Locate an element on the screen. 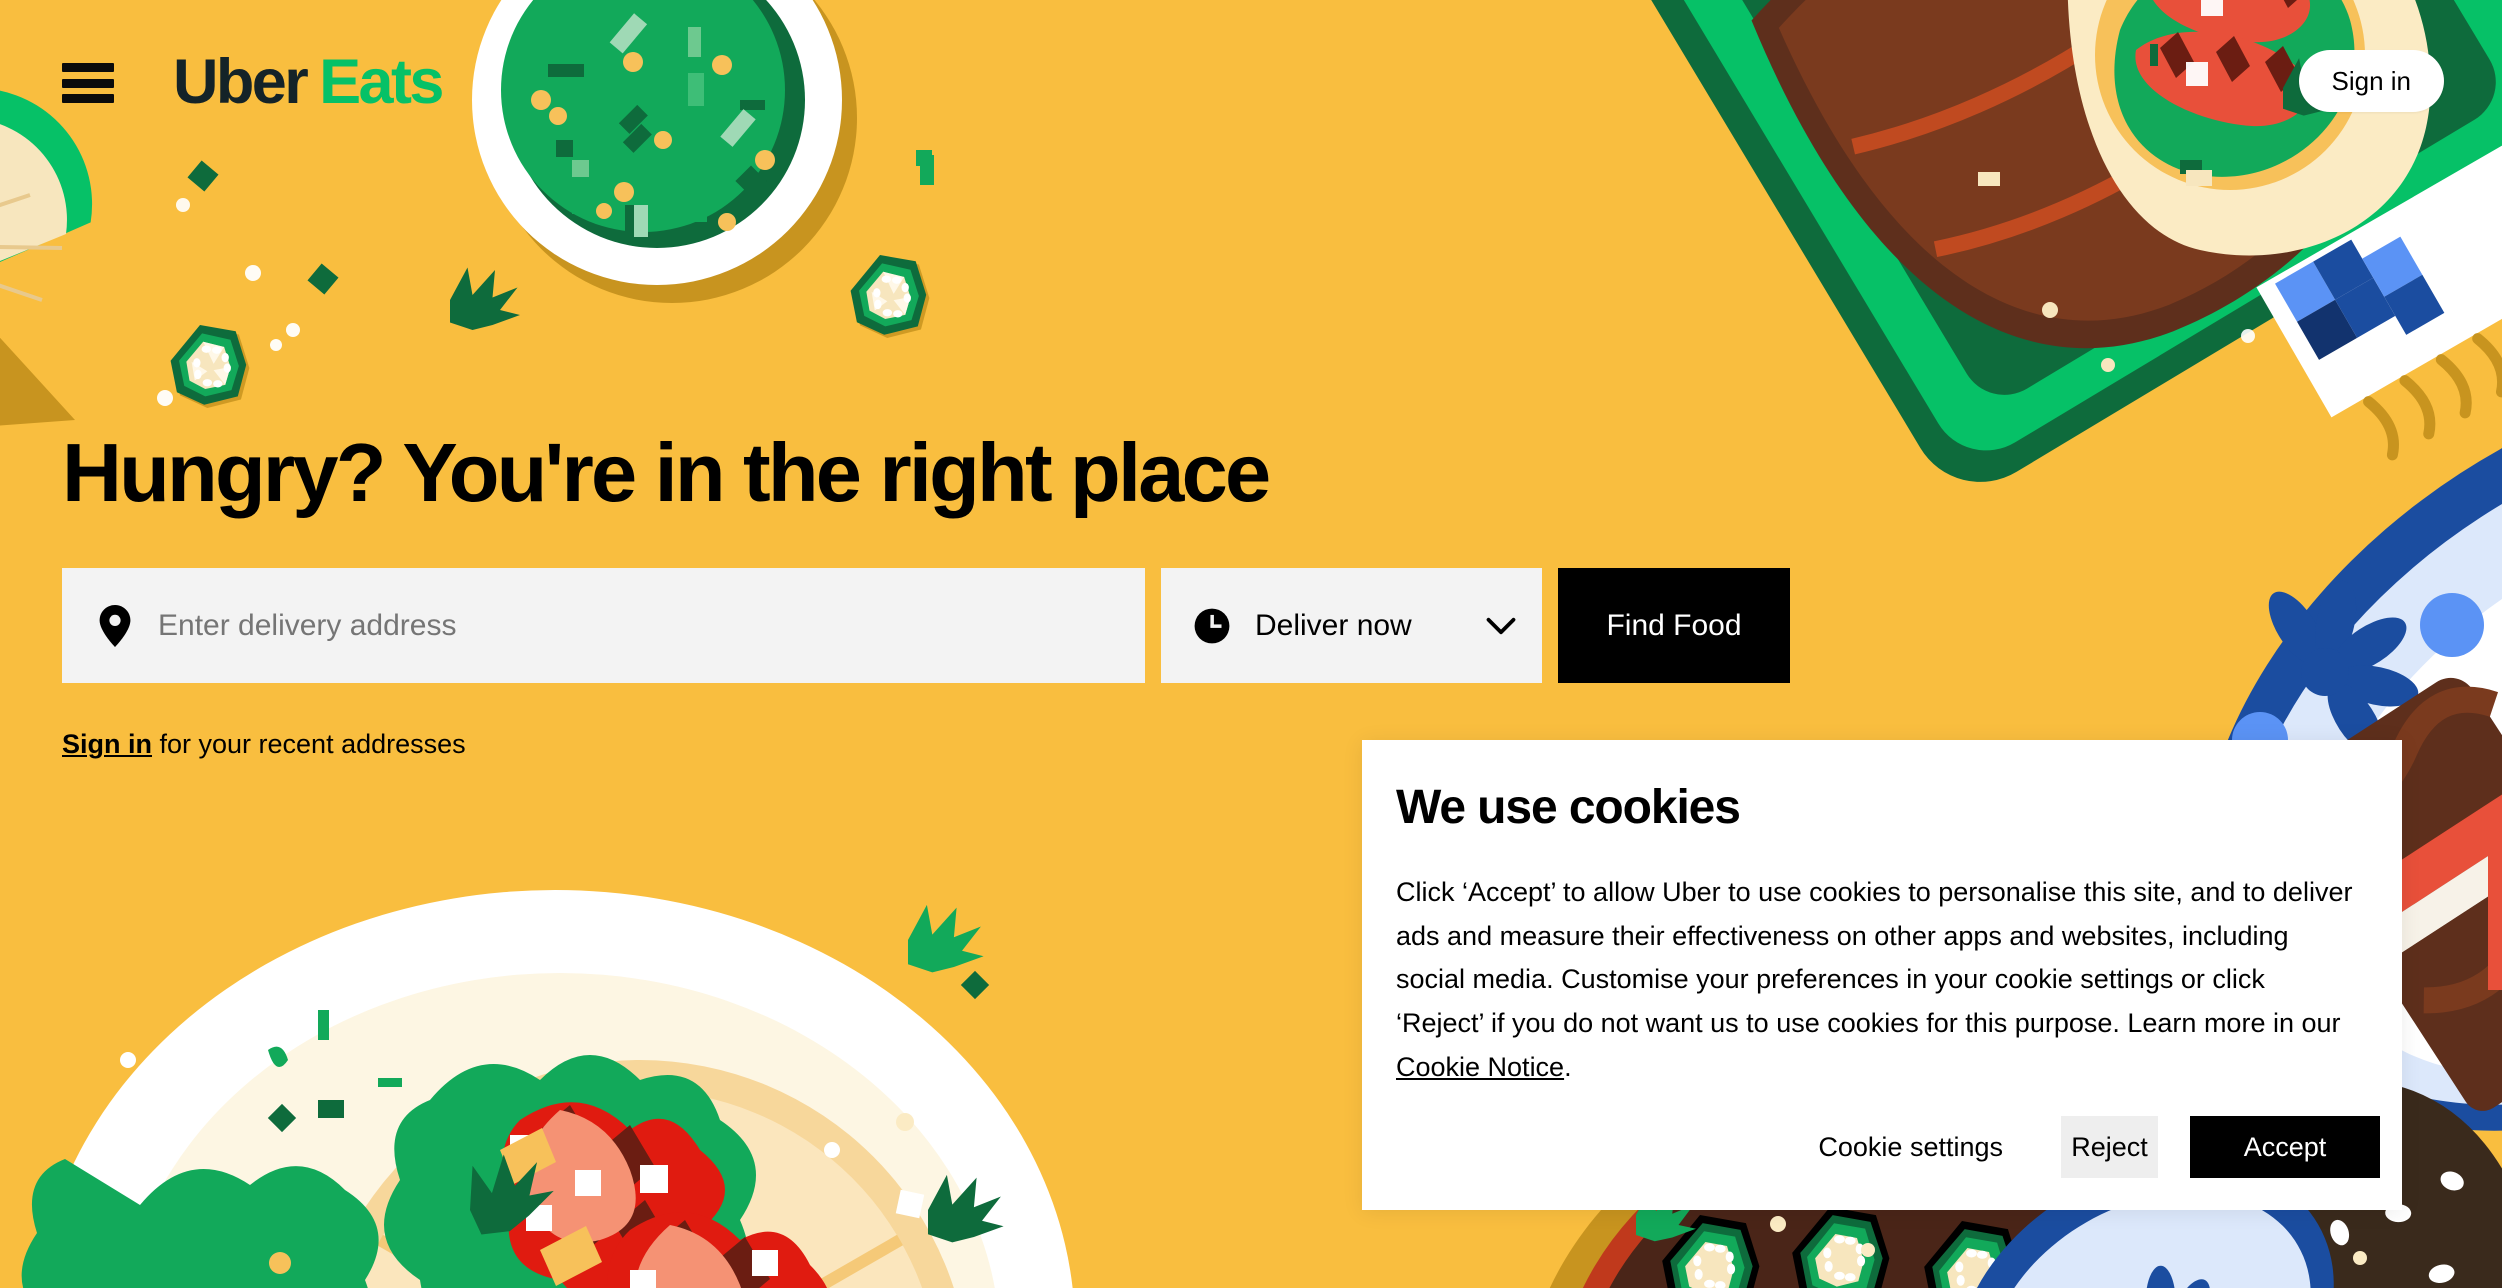 Image resolution: width=2502 pixels, height=1288 pixels. recent-addresses-text: for your recent addresses is located at coordinates (309, 744).